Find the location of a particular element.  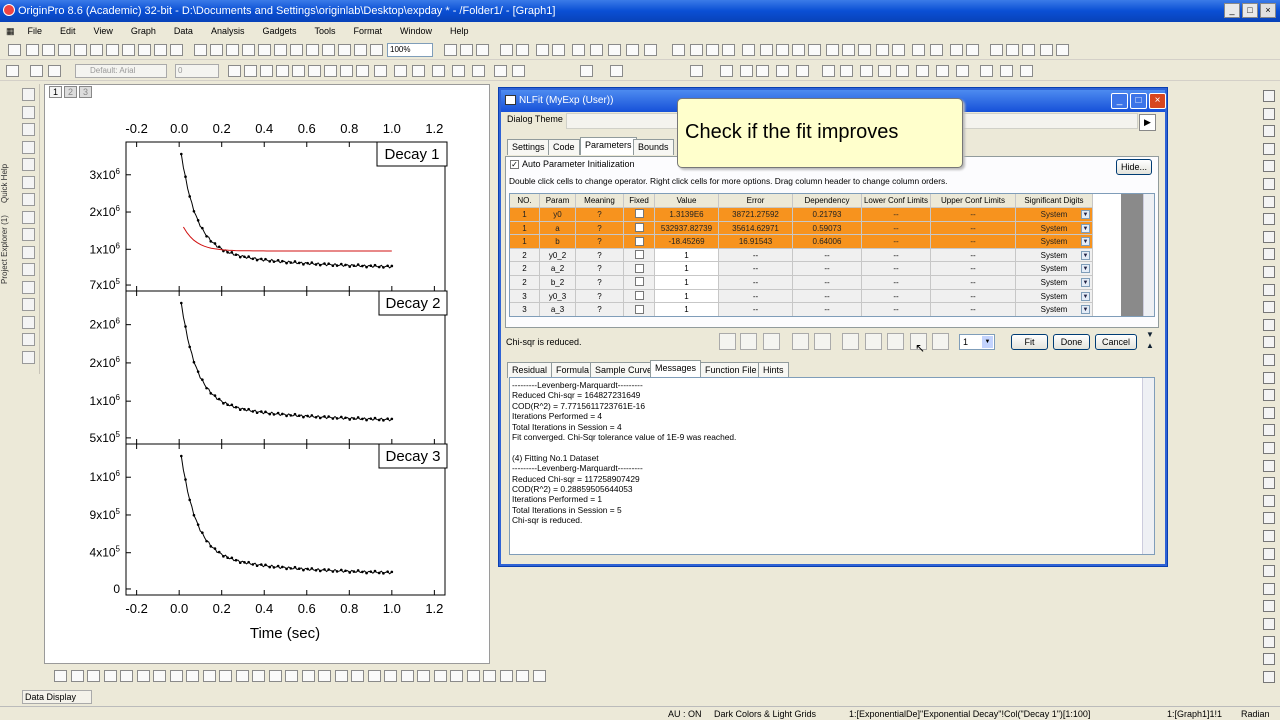

grid-cell: 16.91543 is located at coordinates (756, 242).